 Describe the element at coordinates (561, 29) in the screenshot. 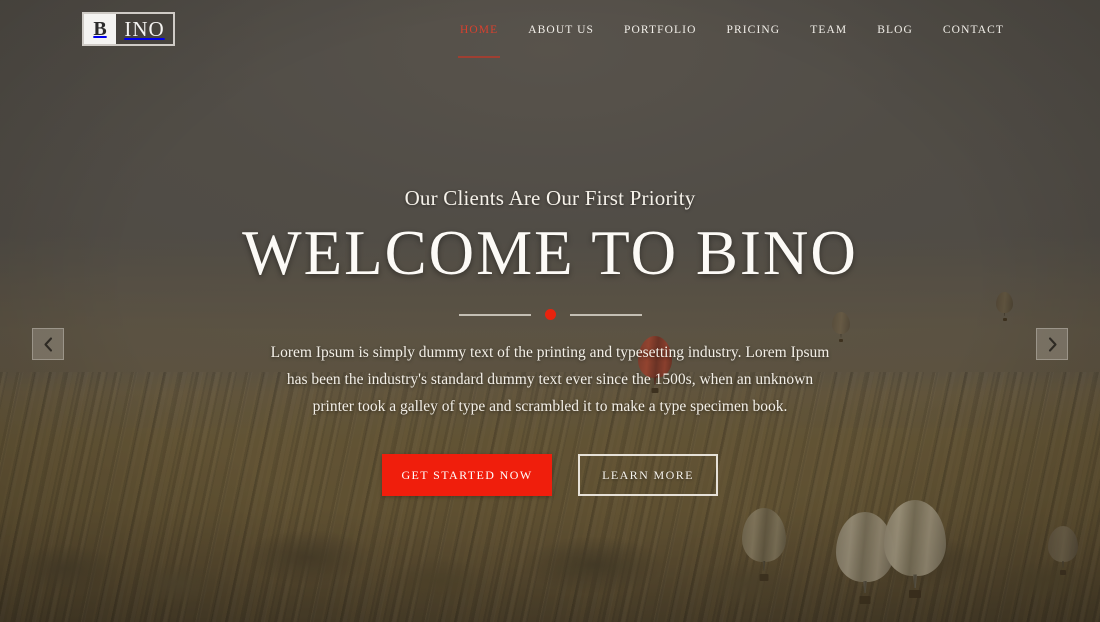

I see `nav-item-about-us: ABOUT US` at that location.